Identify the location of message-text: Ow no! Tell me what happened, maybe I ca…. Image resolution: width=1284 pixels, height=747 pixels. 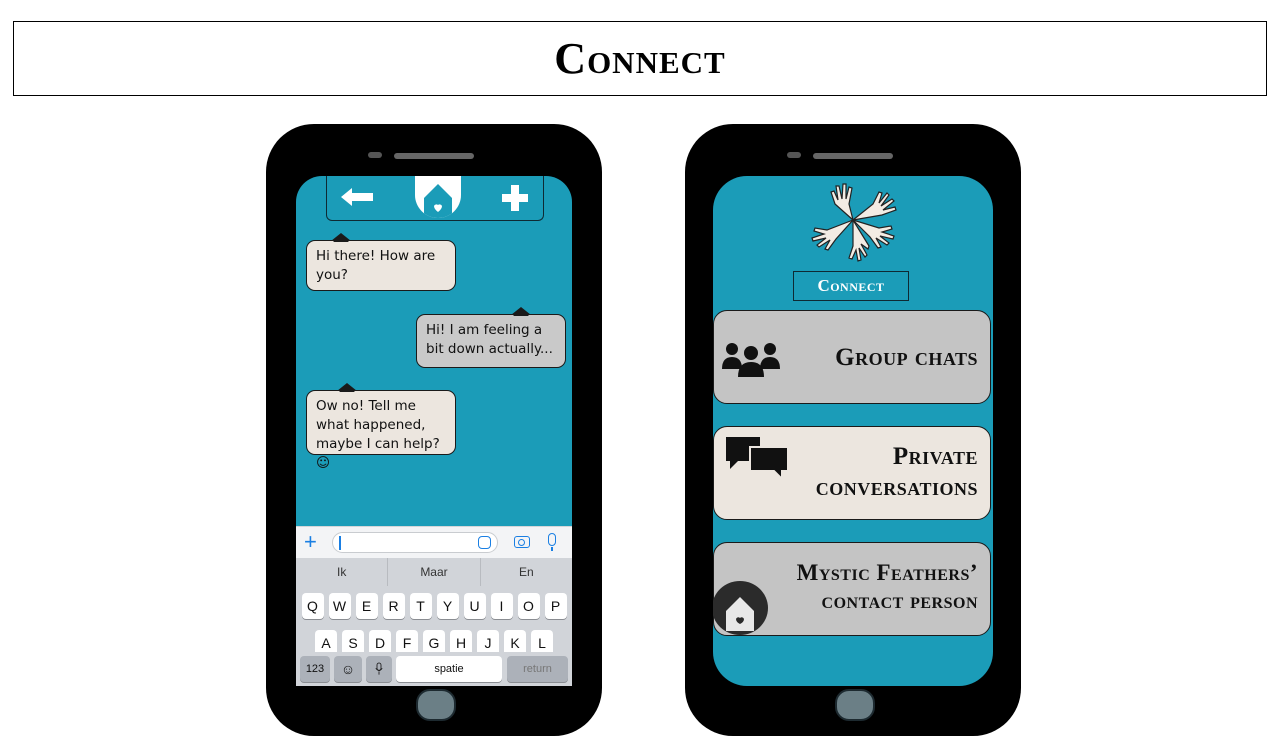
(378, 434).